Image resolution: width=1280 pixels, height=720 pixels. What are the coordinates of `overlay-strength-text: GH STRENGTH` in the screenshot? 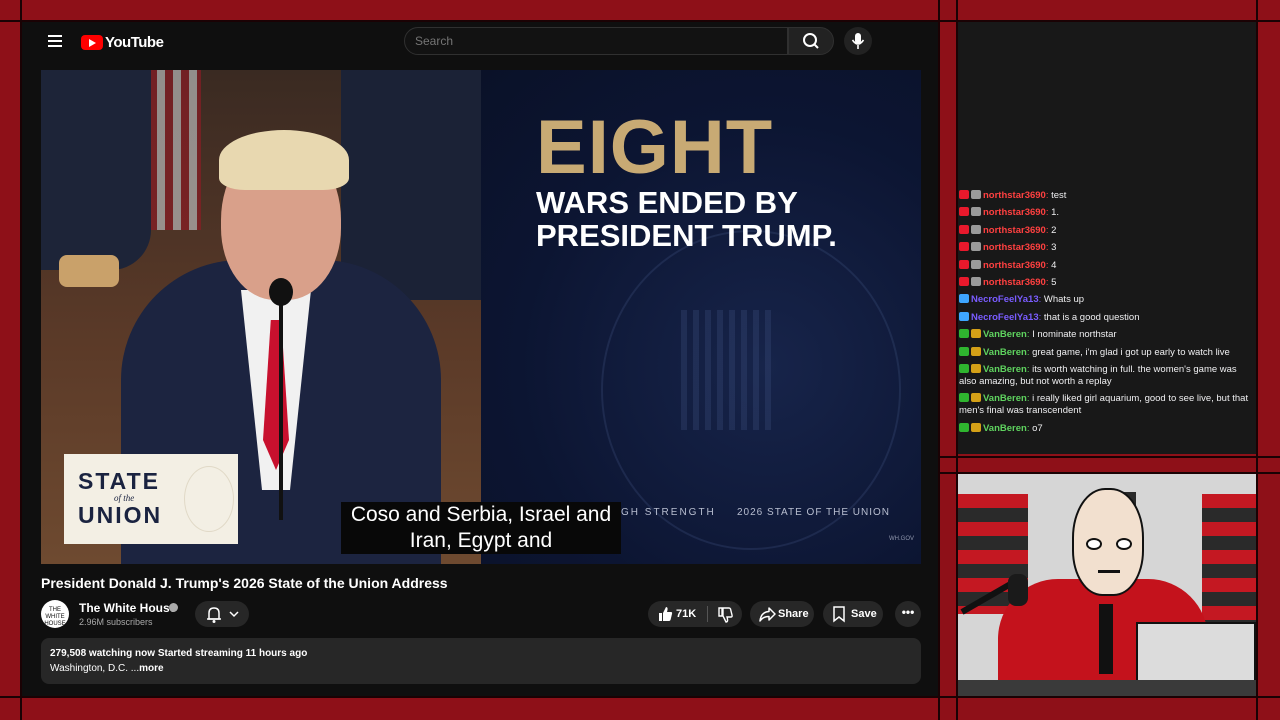 It's located at (668, 512).